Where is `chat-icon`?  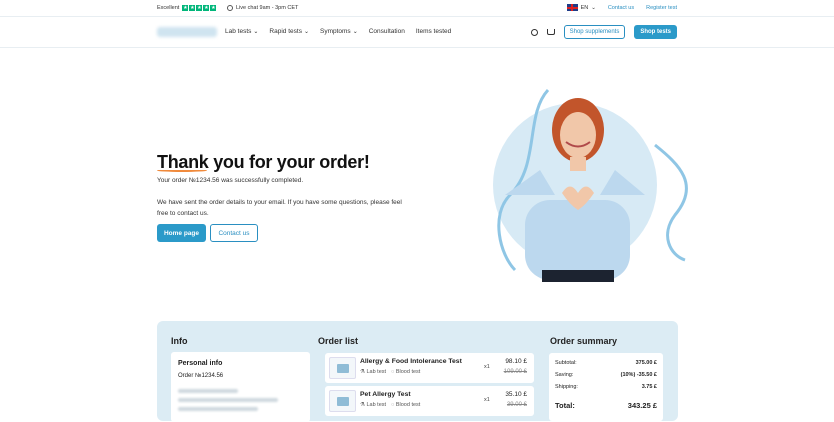 chat-icon is located at coordinates (230, 8).